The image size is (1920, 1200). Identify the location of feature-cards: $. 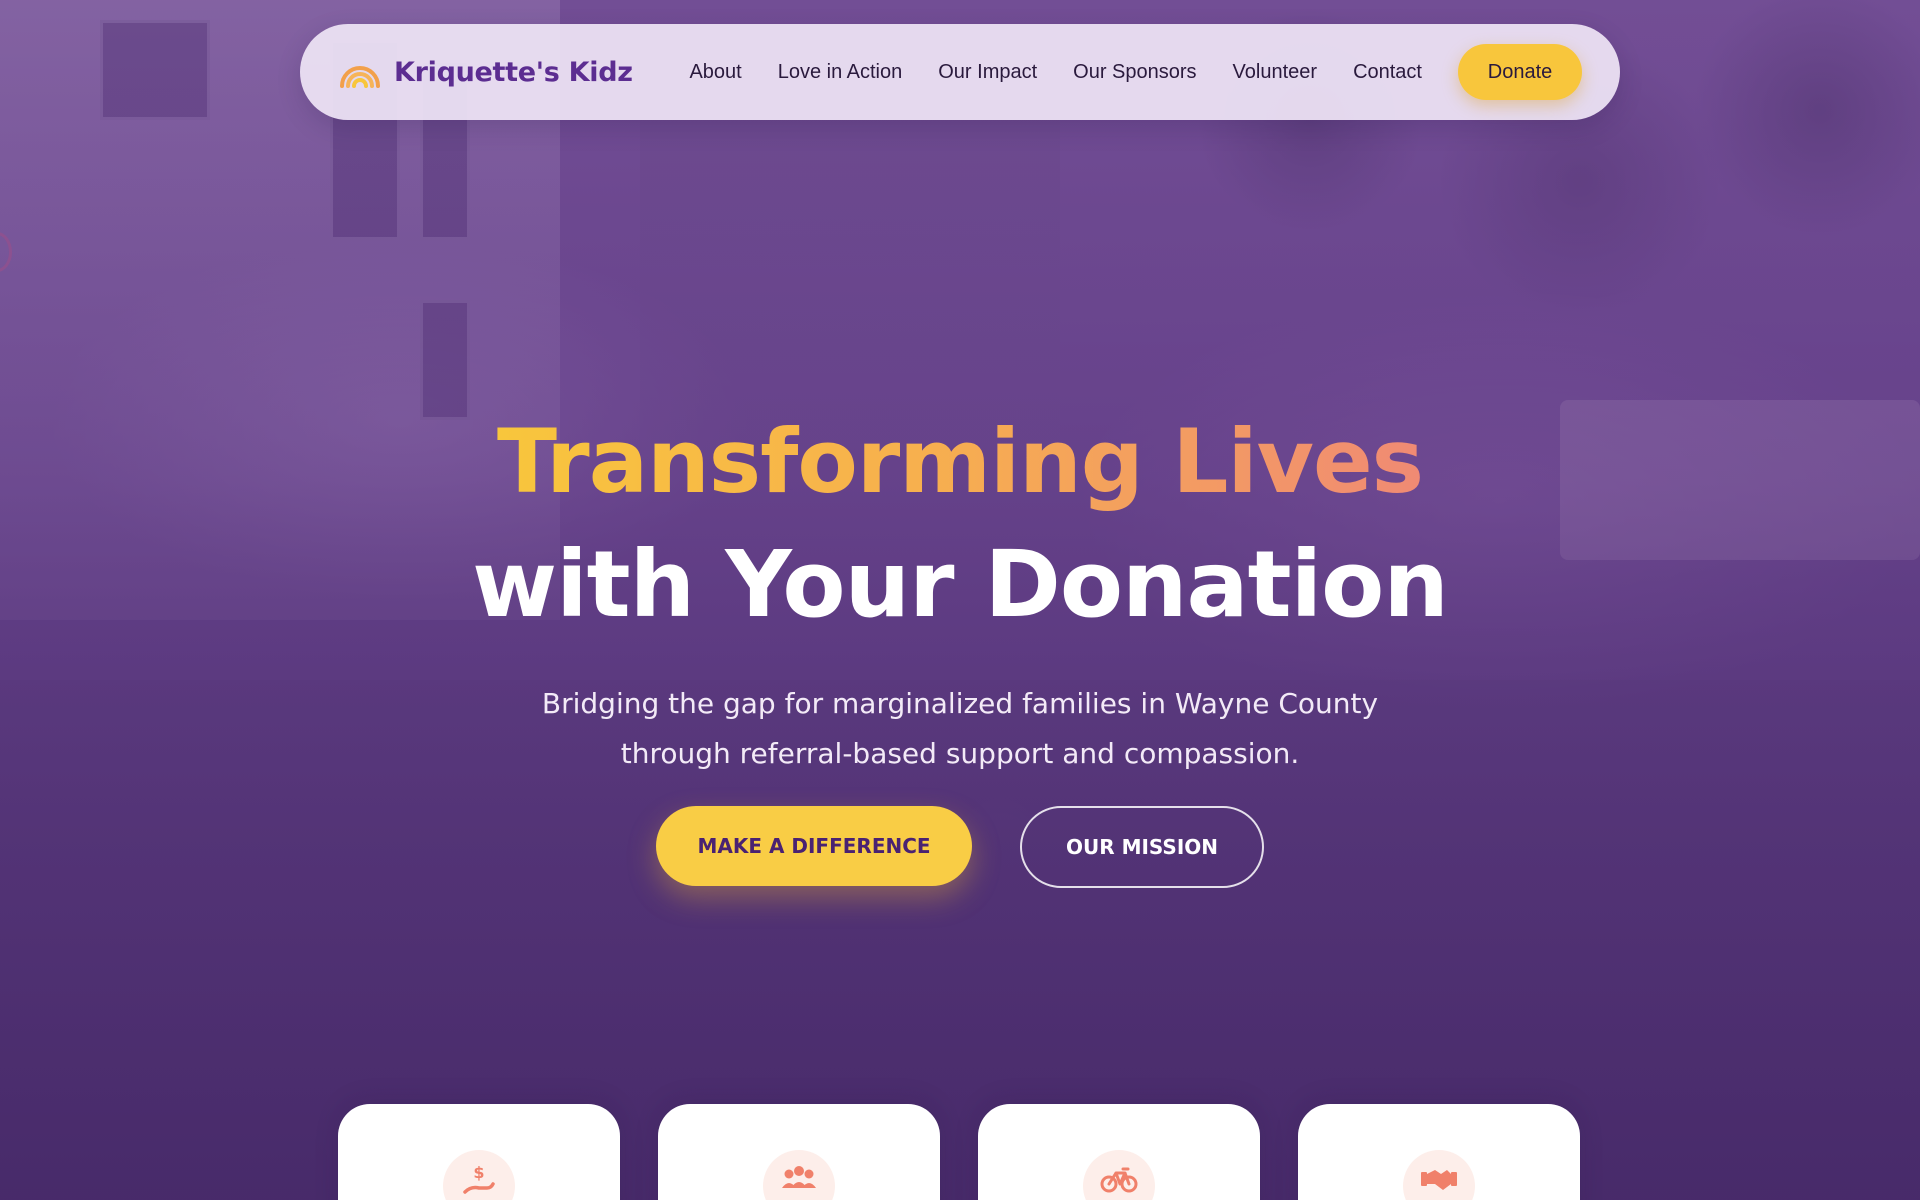
(959, 1152).